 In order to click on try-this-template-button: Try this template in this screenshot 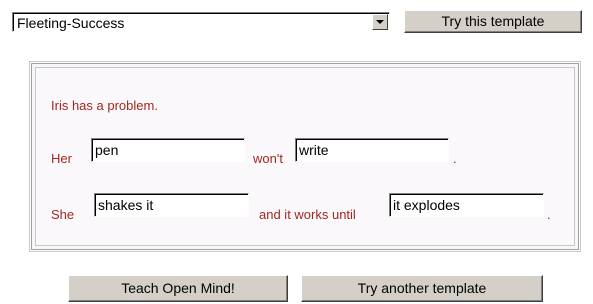, I will do `click(493, 21)`.